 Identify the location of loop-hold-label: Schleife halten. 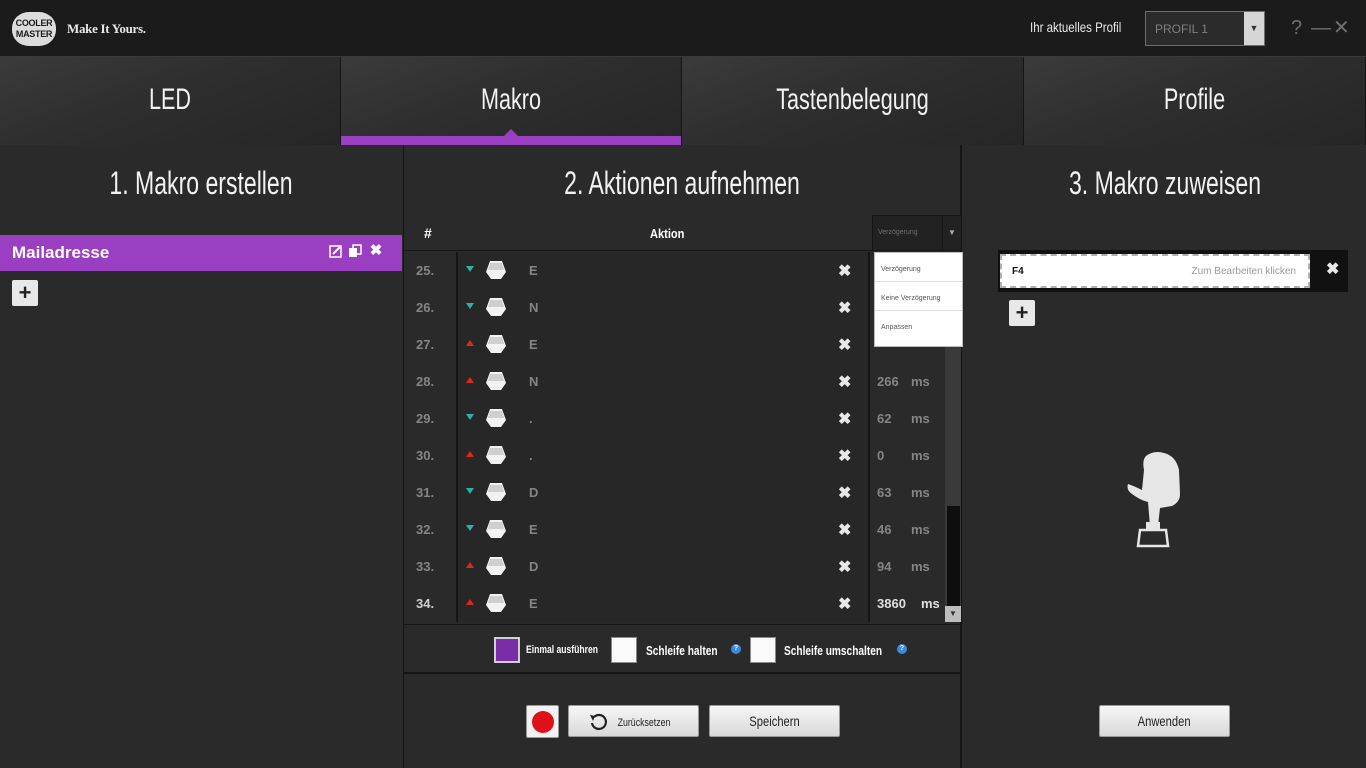
(682, 650).